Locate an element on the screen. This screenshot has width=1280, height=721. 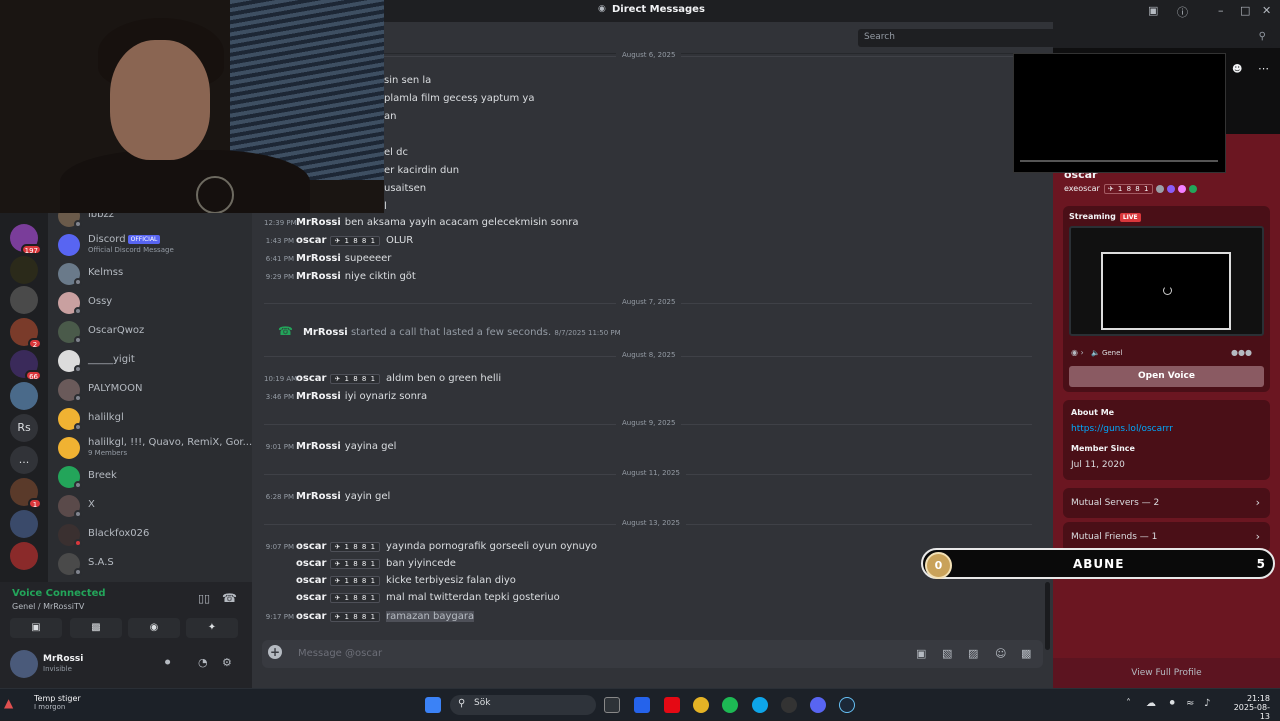
dm-item: Blackfox026 is located at coordinates (151, 536).